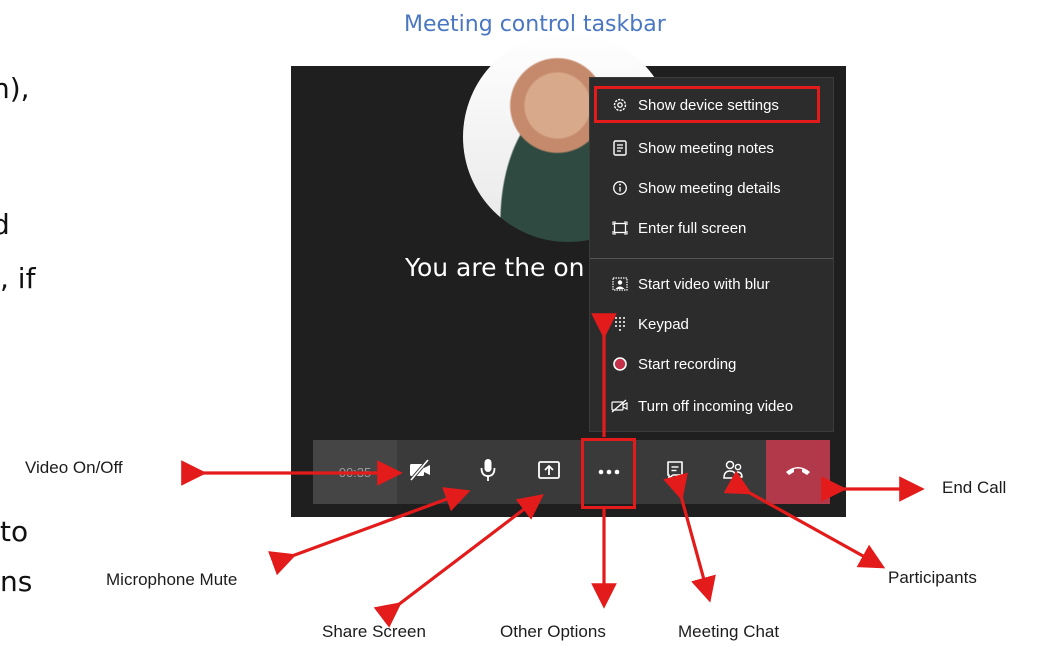 The width and height of the screenshot is (1047, 647). What do you see at coordinates (804, 519) in the screenshot?
I see `arrow-participants` at bounding box center [804, 519].